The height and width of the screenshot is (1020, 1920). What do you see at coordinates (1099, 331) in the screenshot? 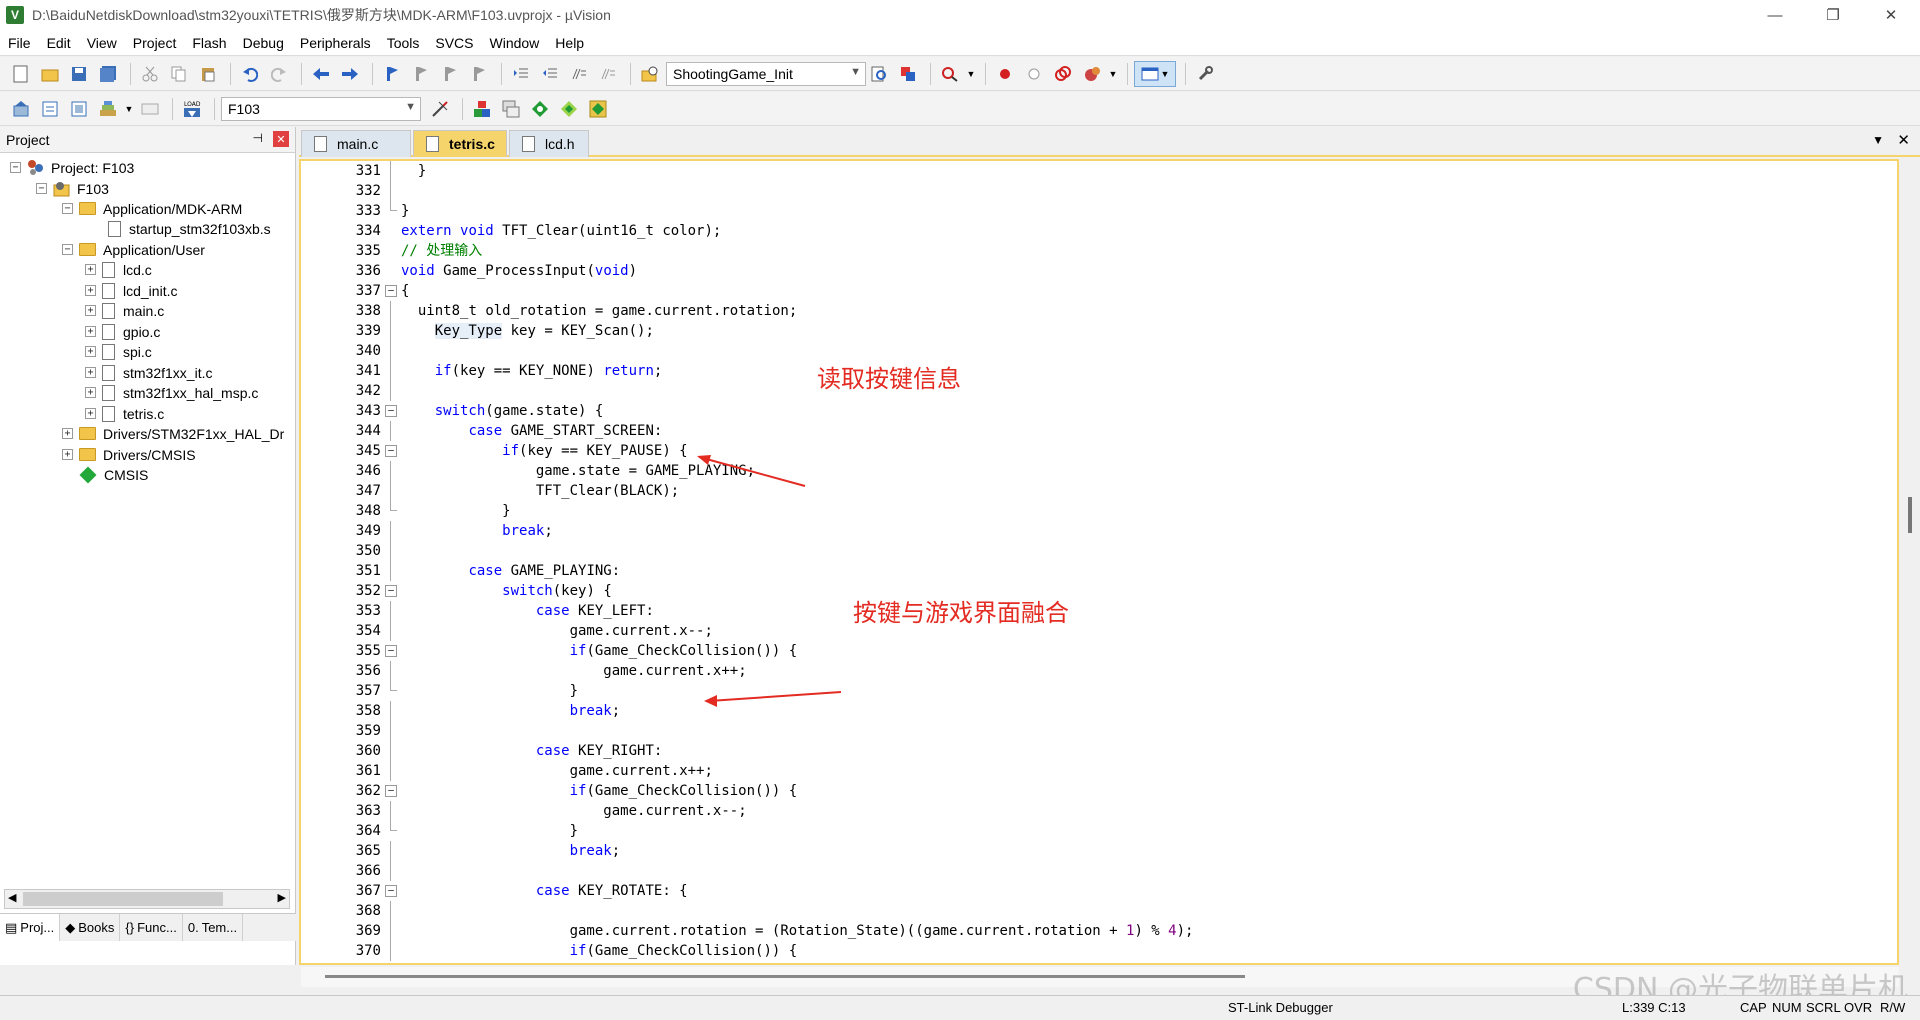
I see `code-line: 339 Key_Type key = KEY_Scan();` at bounding box center [1099, 331].